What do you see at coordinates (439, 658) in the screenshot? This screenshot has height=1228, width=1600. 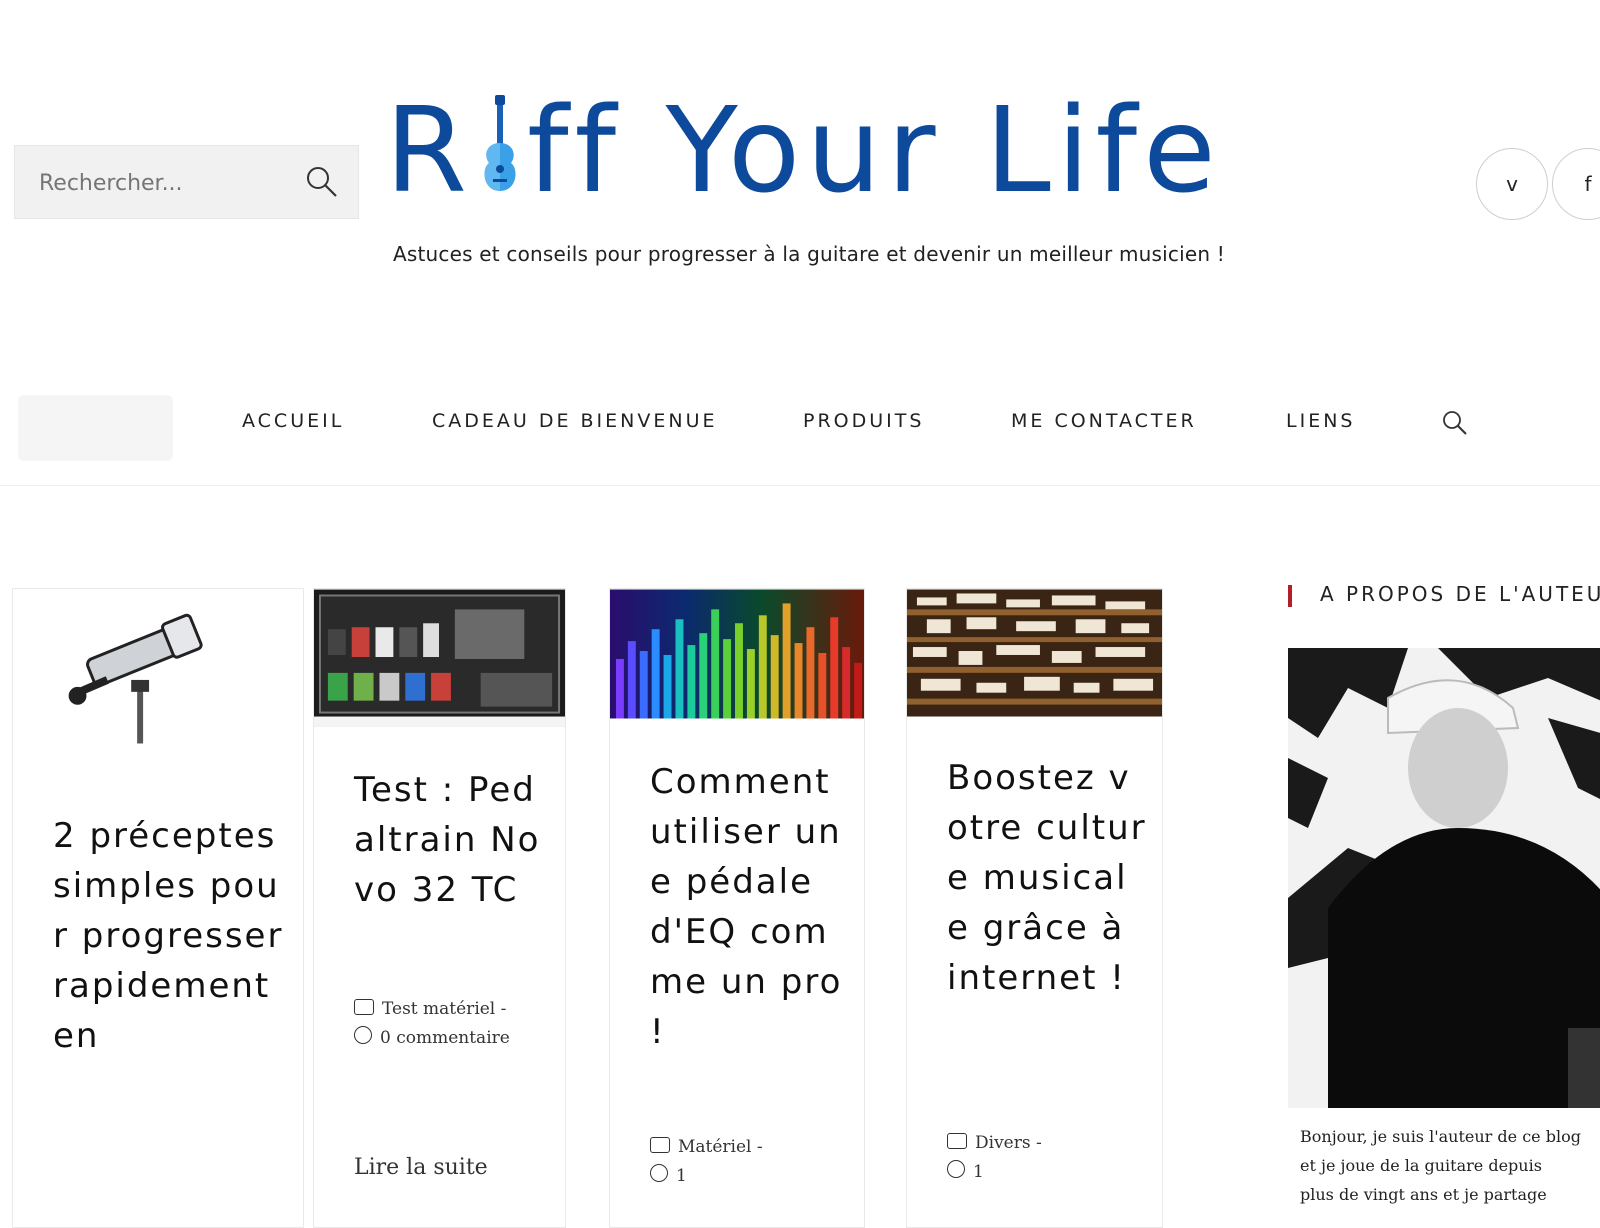 I see `pedalboard-image` at bounding box center [439, 658].